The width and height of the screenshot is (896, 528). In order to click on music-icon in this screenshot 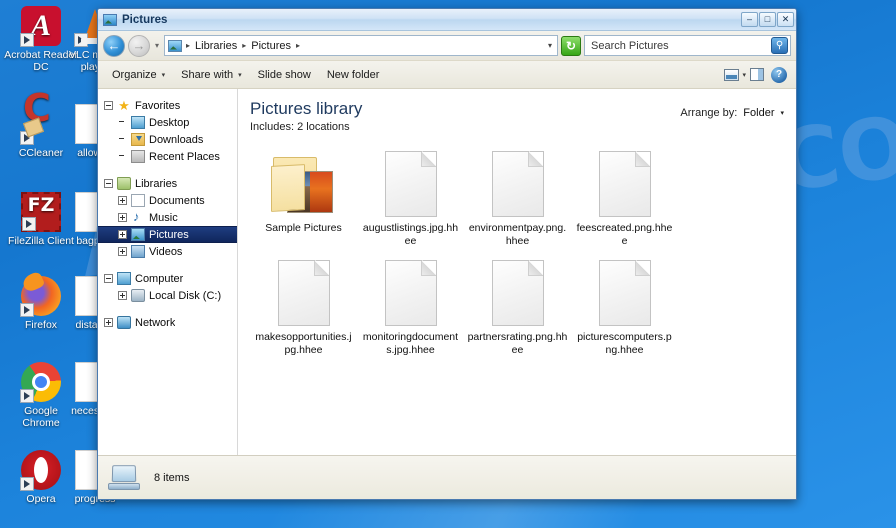, I will do `click(138, 216)`.